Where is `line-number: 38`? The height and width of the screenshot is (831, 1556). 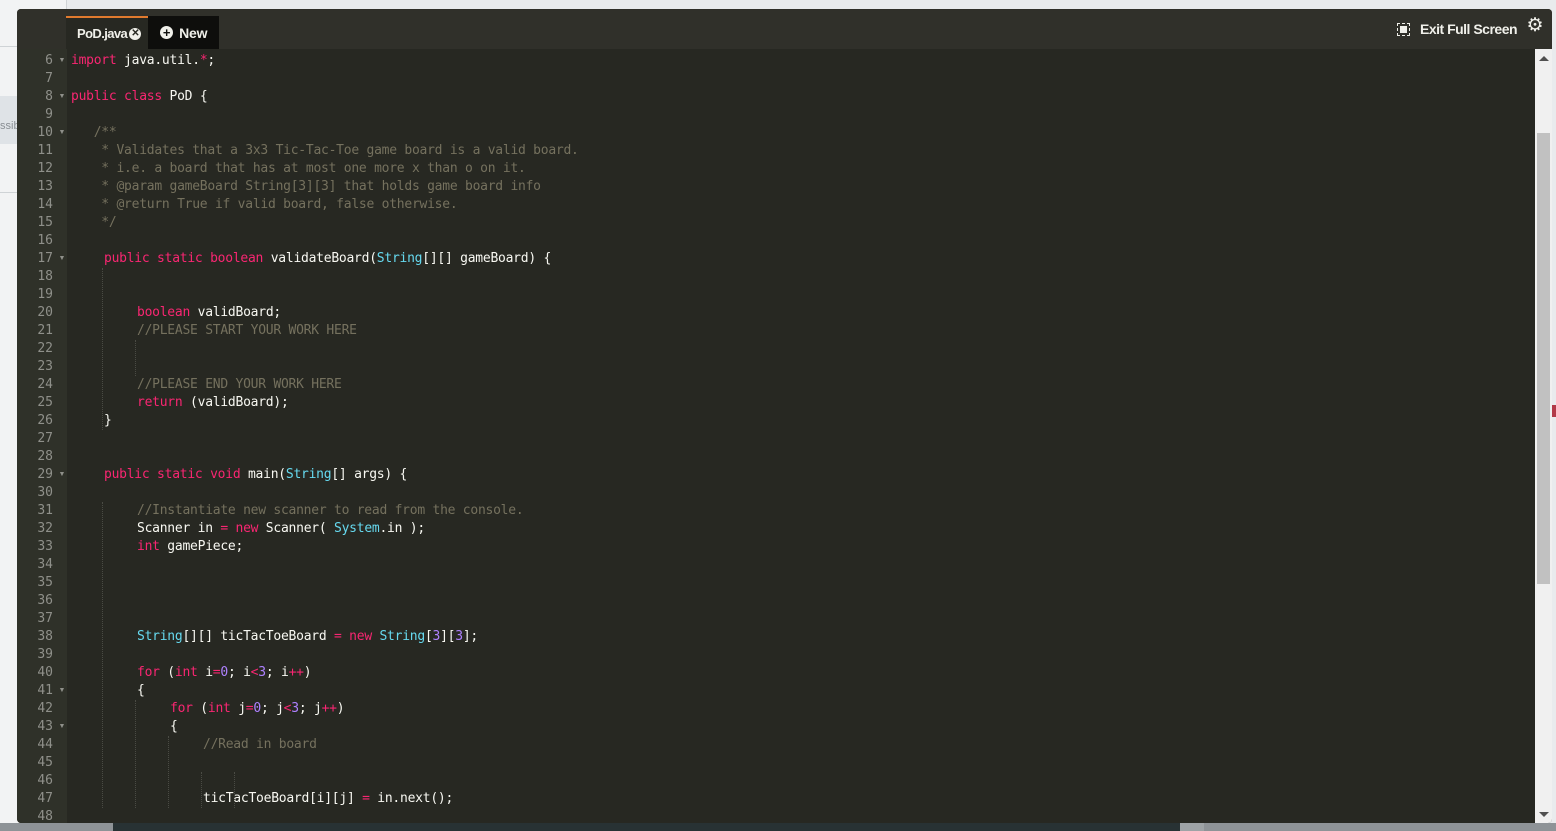
line-number: 38 is located at coordinates (45, 636).